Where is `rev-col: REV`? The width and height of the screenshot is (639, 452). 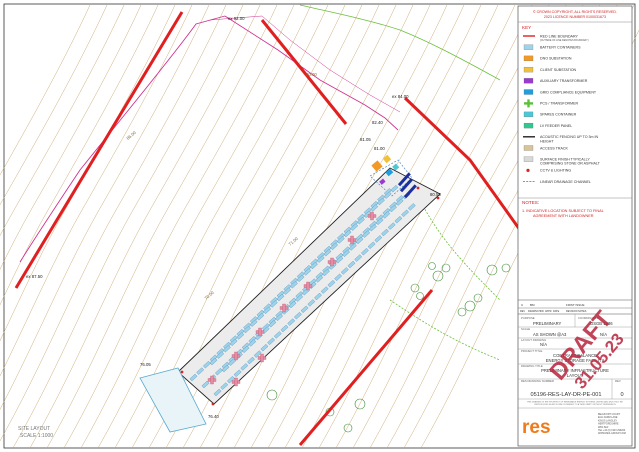 rev-col: REV is located at coordinates (522, 311).